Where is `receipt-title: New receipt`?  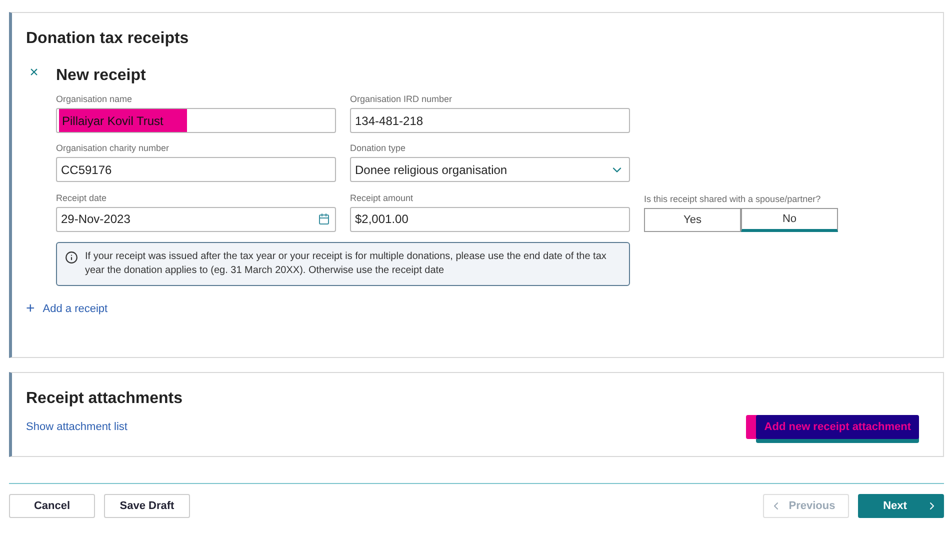
receipt-title: New receipt is located at coordinates (101, 76).